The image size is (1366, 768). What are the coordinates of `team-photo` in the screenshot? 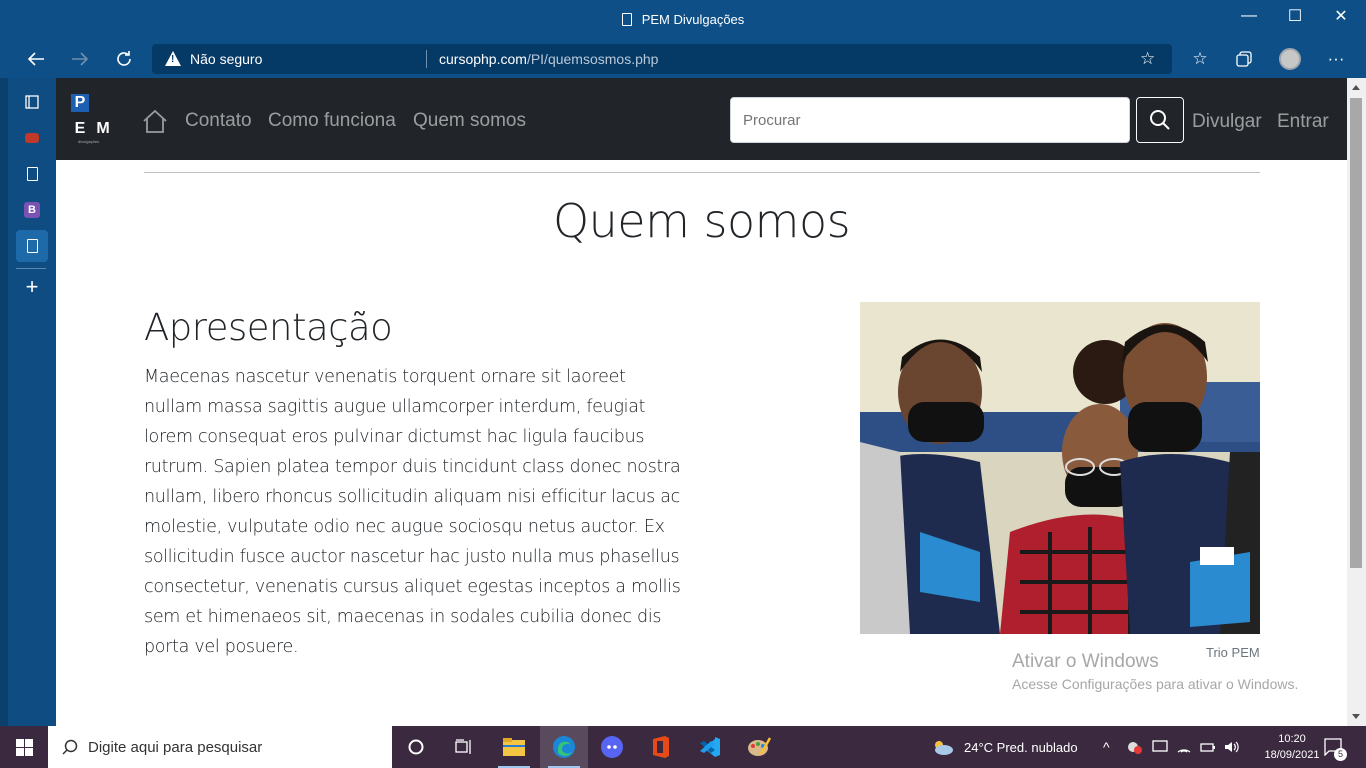 It's located at (1060, 468).